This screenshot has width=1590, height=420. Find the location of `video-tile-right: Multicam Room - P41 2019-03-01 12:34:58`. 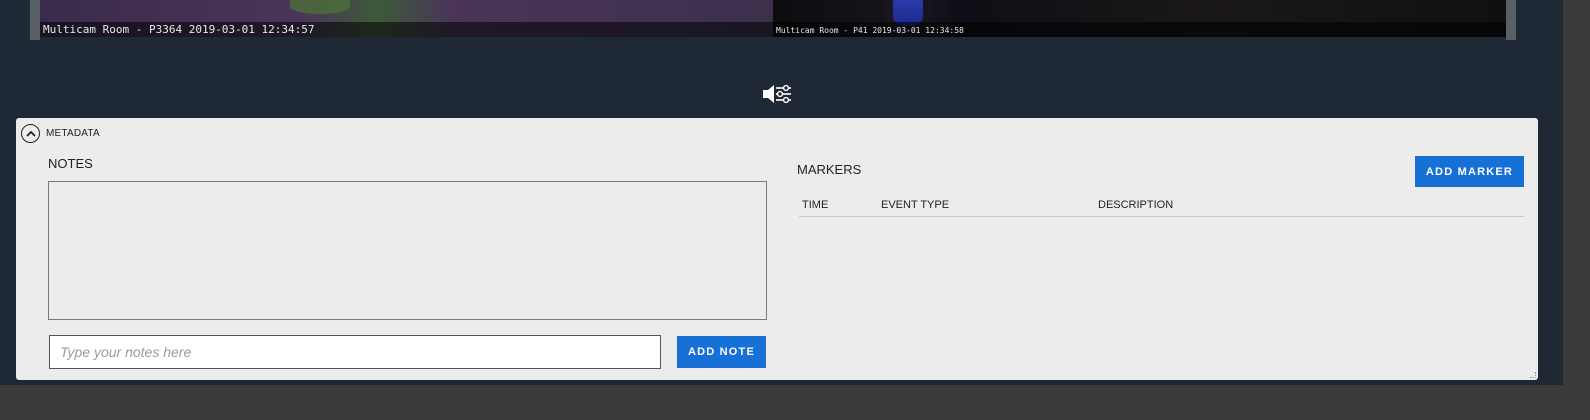

video-tile-right: Multicam Room - P41 2019-03-01 12:34:58 is located at coordinates (1139, 18).